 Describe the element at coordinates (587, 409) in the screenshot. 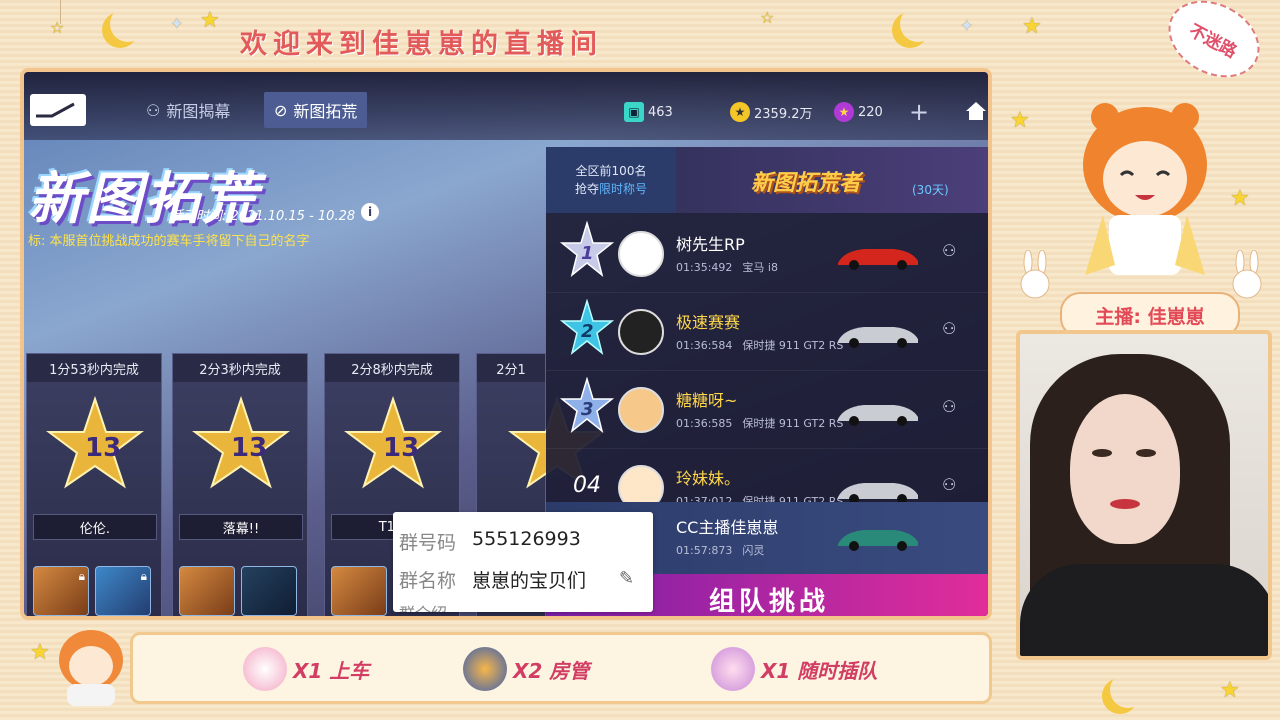

I see `svg-text: 3` at that location.